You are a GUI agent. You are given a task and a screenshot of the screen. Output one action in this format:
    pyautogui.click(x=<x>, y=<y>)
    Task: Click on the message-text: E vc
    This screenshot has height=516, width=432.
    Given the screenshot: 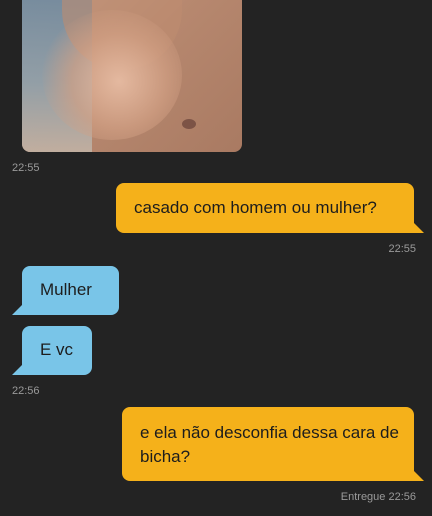 What is the action you would take?
    pyautogui.click(x=57, y=349)
    